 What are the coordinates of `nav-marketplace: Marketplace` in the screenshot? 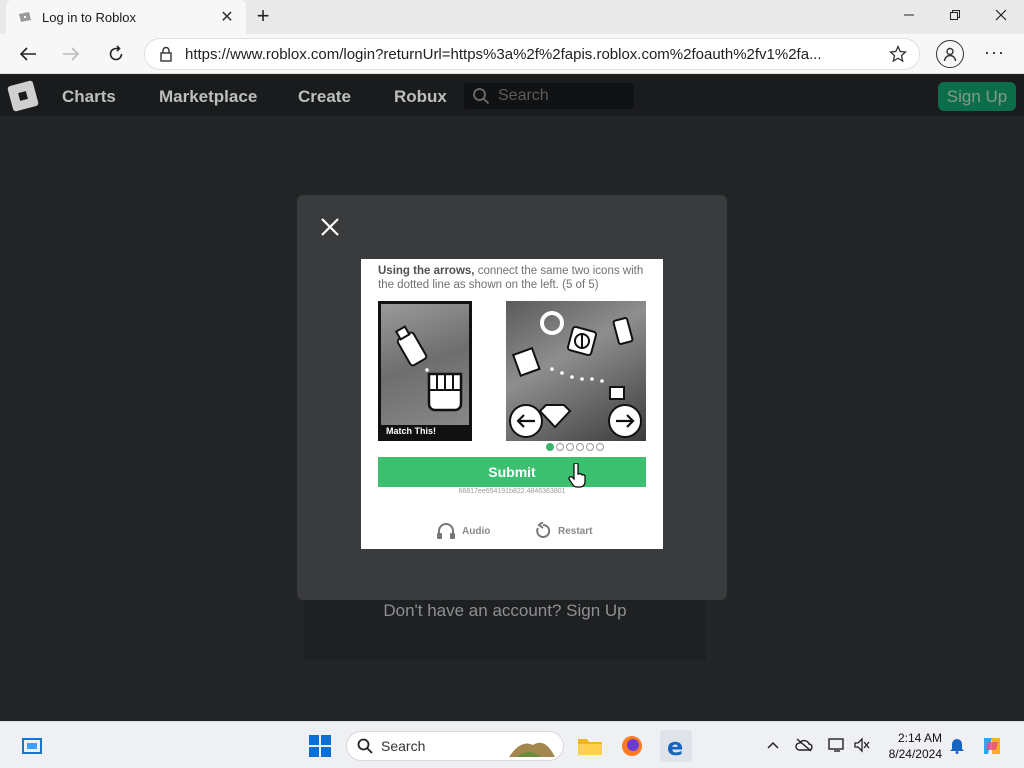 It's located at (208, 97).